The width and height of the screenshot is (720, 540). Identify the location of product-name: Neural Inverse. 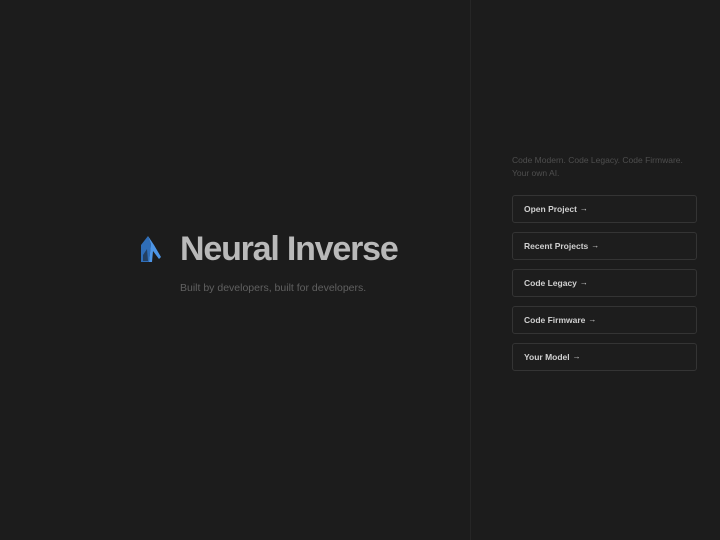
(289, 249).